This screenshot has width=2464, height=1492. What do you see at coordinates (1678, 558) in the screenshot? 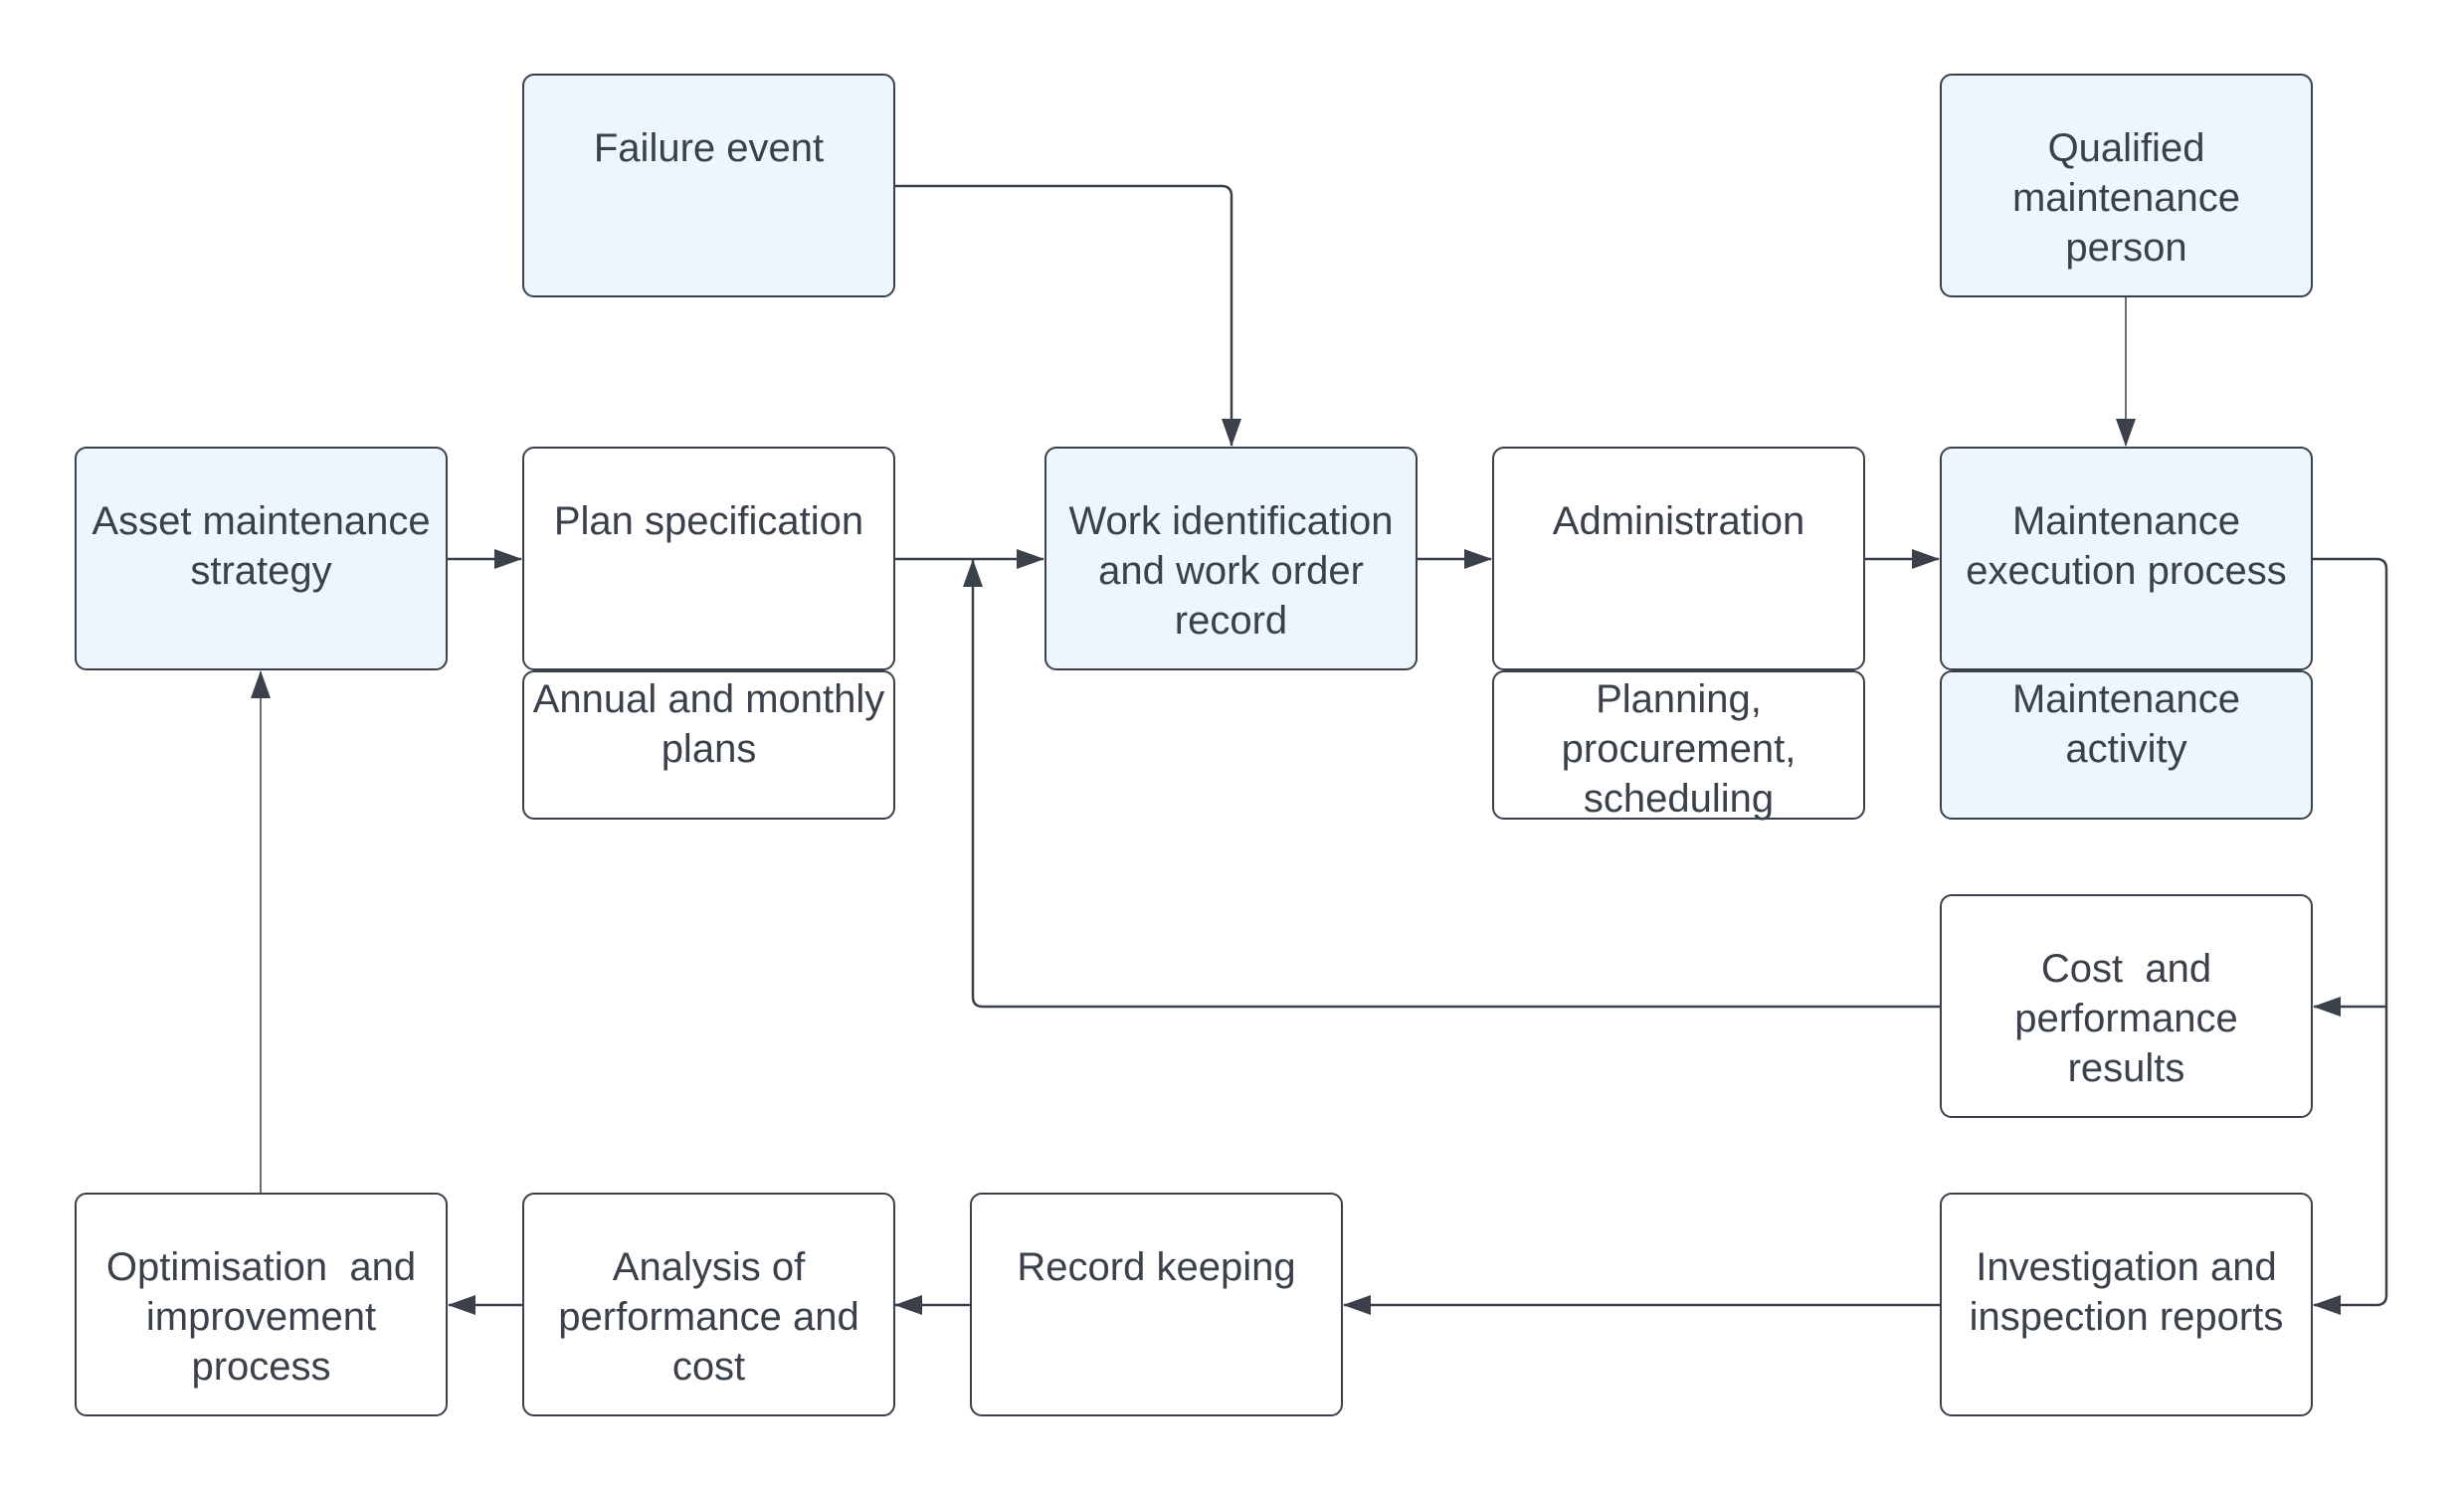
I see `node-administration: Administration` at bounding box center [1678, 558].